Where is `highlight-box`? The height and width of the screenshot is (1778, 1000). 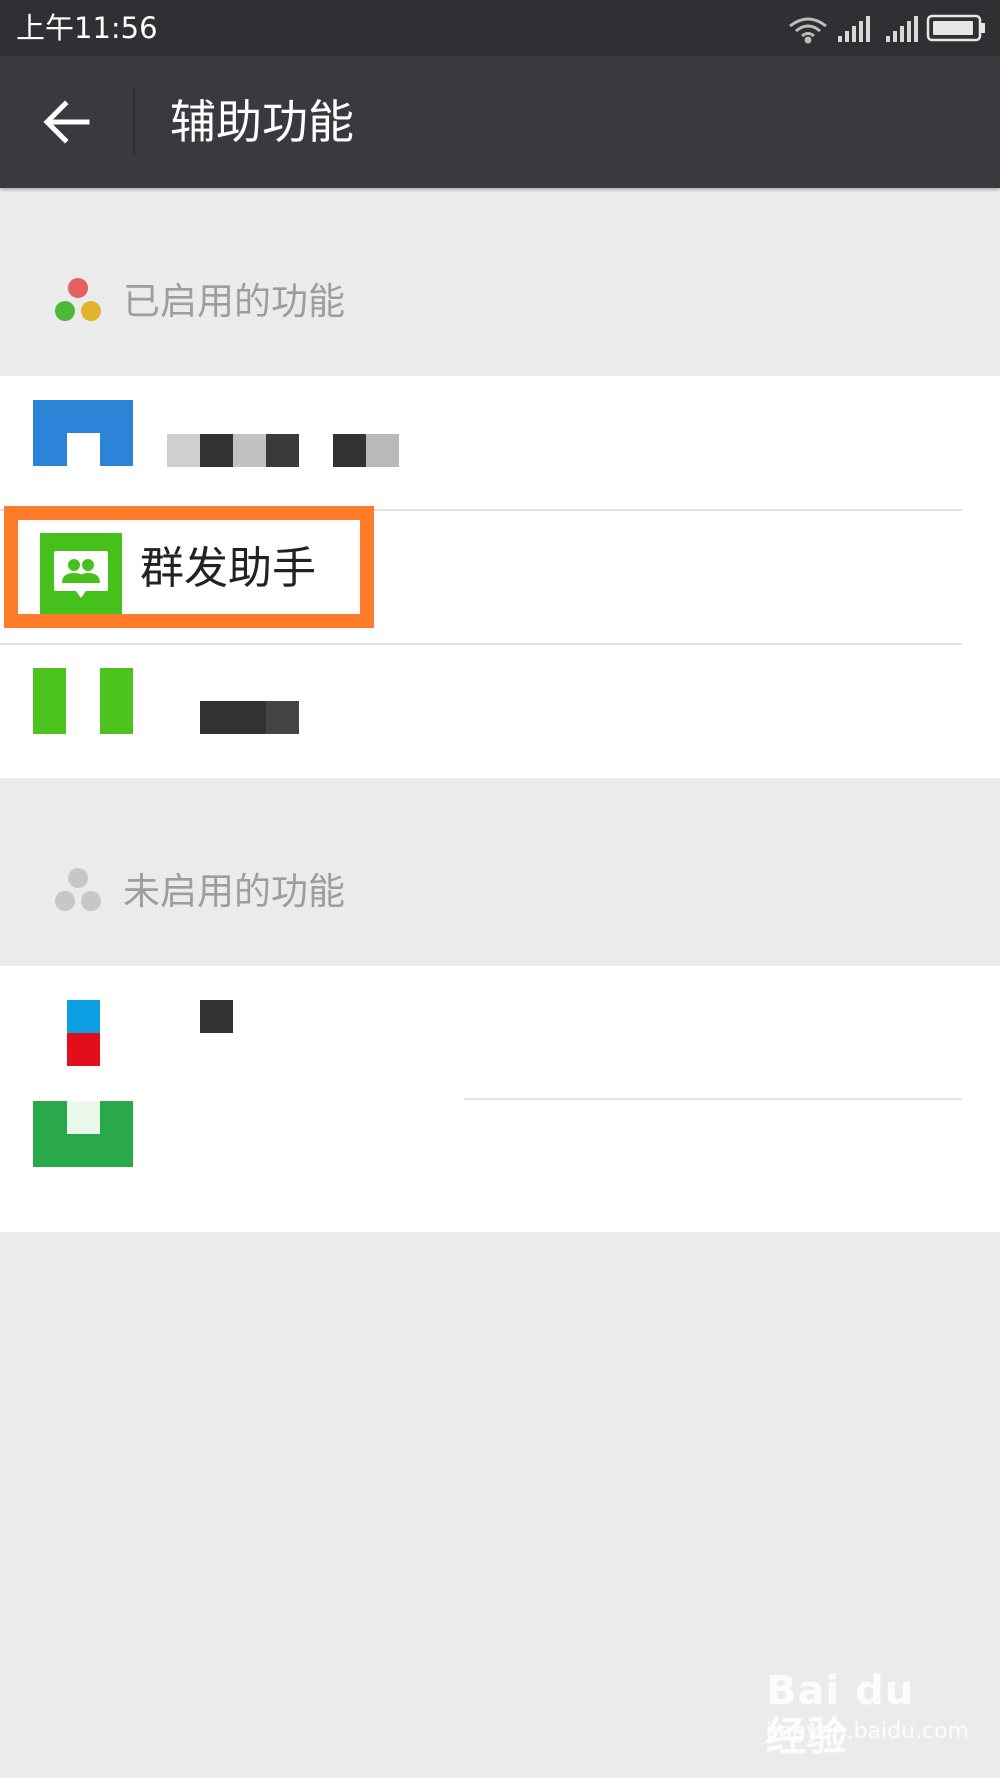
highlight-box is located at coordinates (189, 567).